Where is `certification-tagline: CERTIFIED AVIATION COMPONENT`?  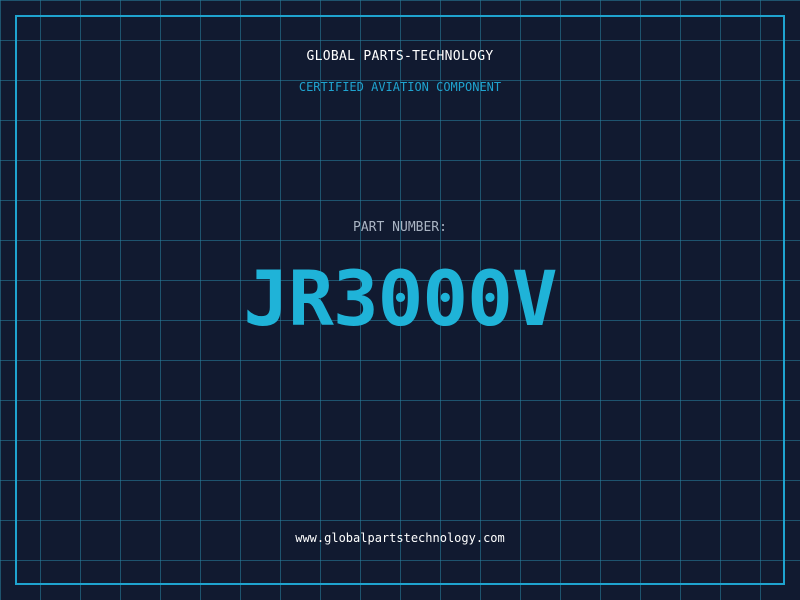 certification-tagline: CERTIFIED AVIATION COMPONENT is located at coordinates (400, 87).